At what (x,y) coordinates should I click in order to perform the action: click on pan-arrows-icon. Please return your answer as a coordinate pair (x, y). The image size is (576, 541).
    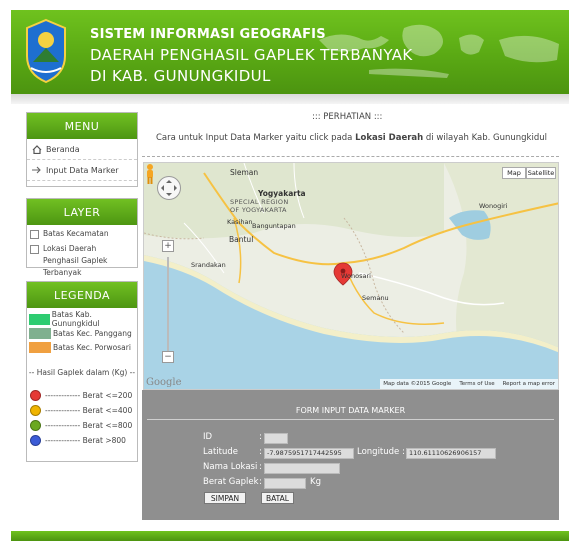
    Looking at the image, I should click on (169, 188).